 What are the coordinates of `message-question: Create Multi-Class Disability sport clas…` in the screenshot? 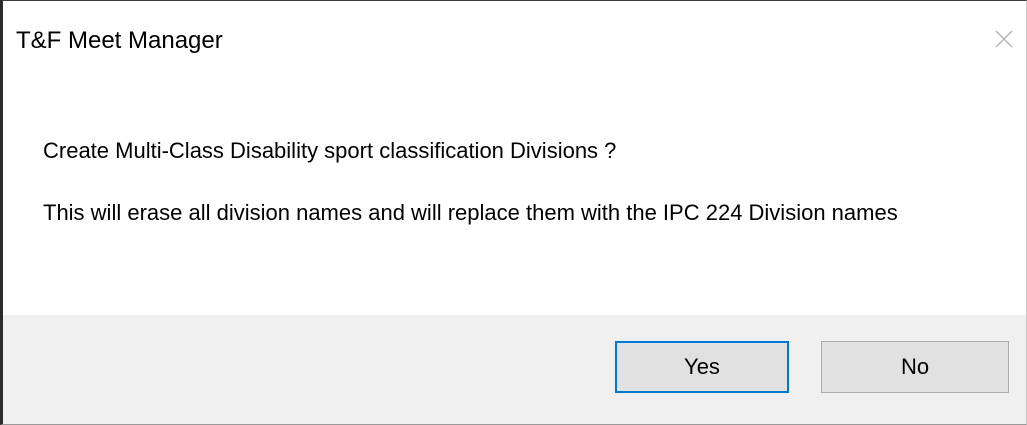 It's located at (330, 150).